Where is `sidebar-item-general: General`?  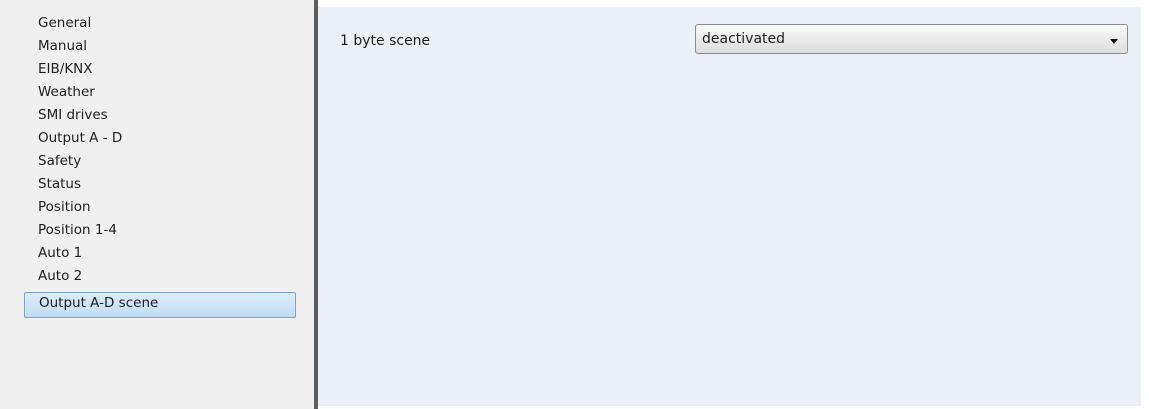
sidebar-item-general: General is located at coordinates (160, 23).